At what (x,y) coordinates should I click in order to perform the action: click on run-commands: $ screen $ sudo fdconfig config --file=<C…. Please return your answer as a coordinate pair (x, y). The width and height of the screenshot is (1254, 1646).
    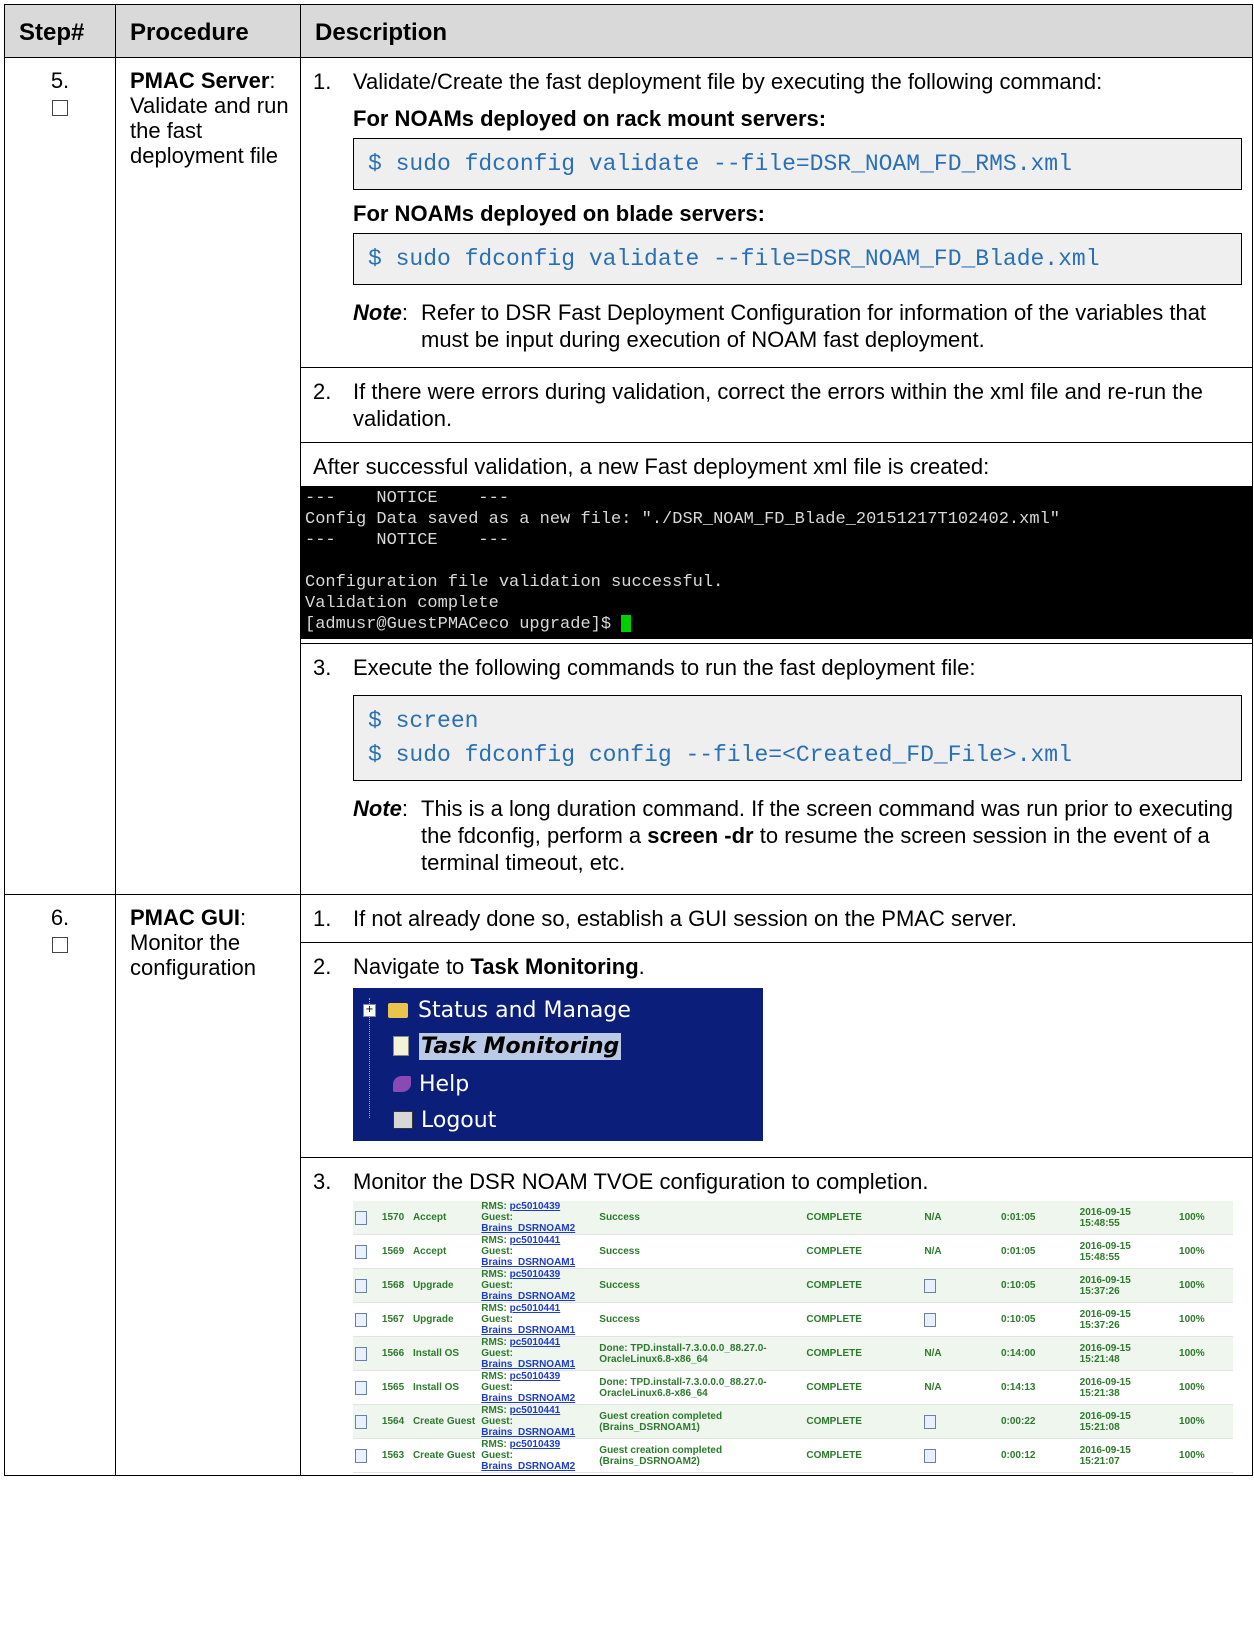
    Looking at the image, I should click on (797, 738).